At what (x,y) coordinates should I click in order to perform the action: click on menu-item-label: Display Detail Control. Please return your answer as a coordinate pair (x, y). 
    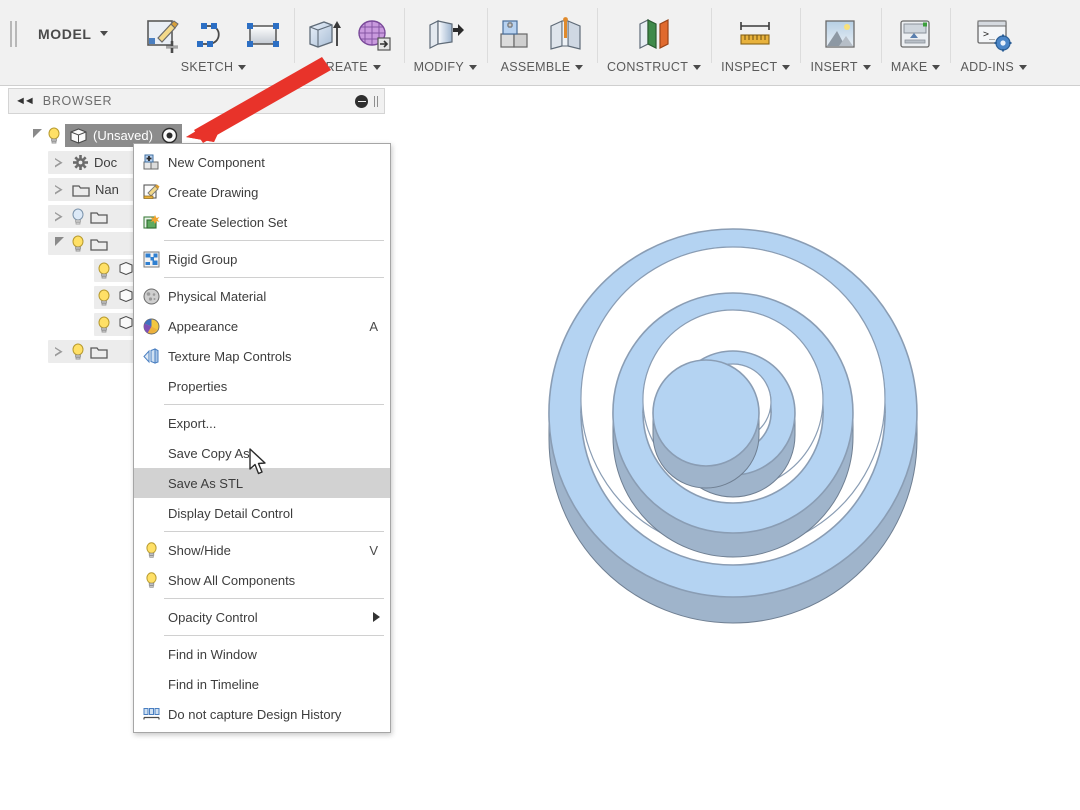
    Looking at the image, I should click on (230, 513).